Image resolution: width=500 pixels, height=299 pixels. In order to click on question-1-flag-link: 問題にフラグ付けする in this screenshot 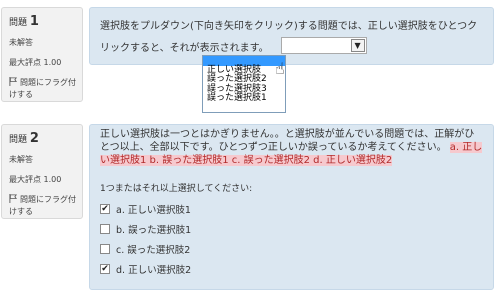, I will do `click(43, 89)`.